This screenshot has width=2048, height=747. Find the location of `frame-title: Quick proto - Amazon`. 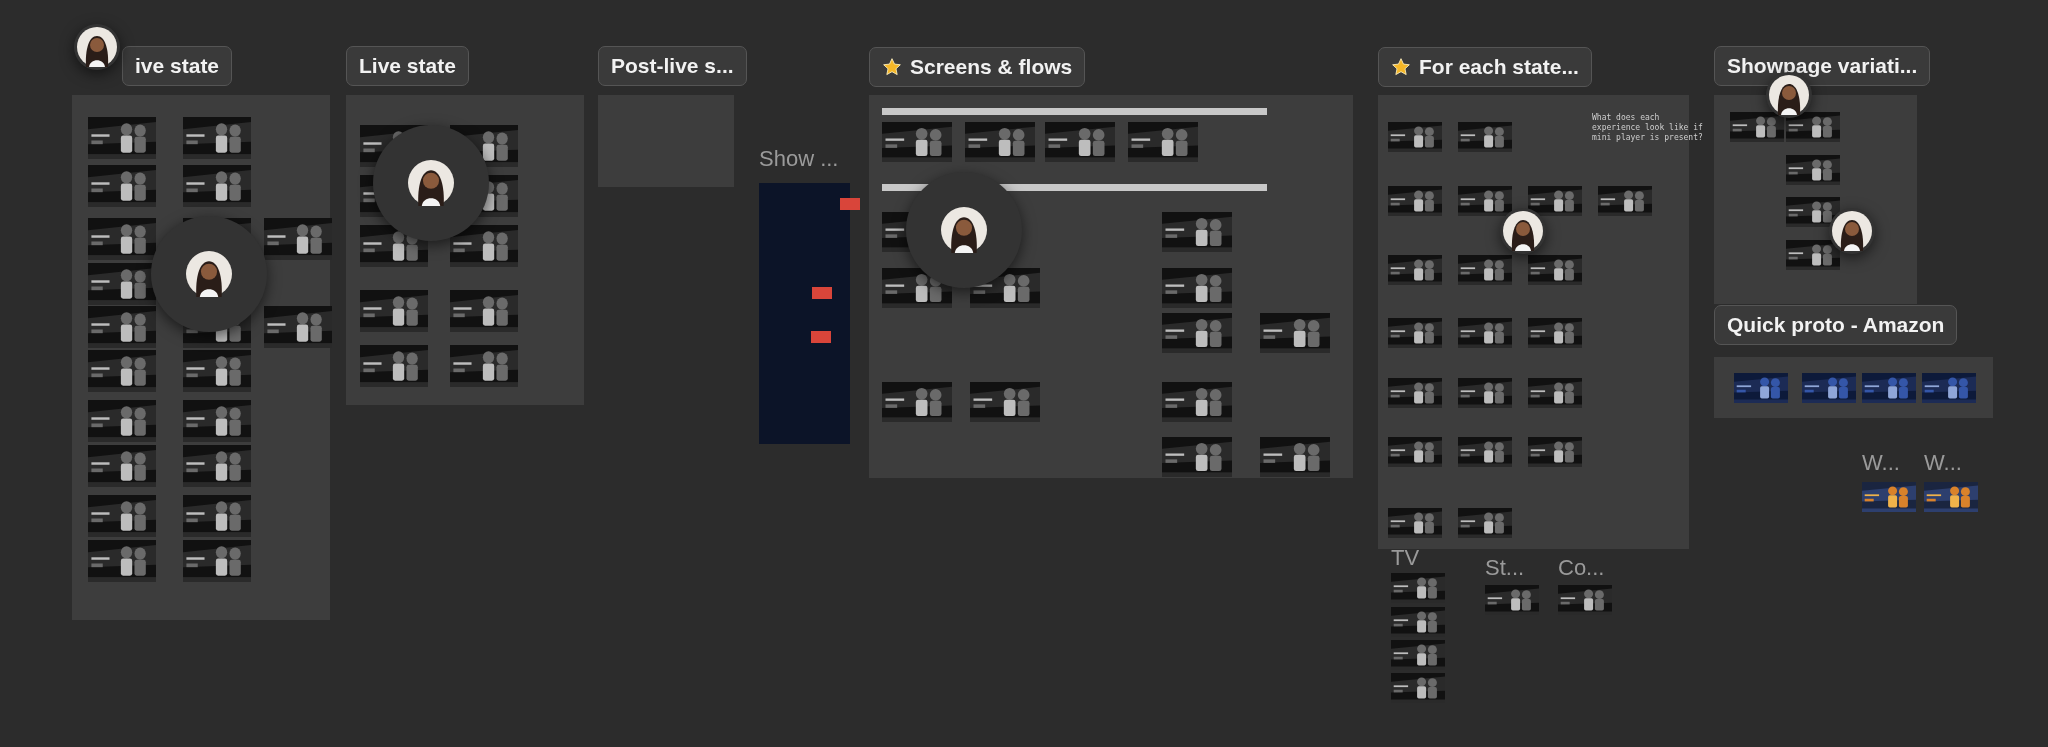

frame-title: Quick proto - Amazon is located at coordinates (1836, 325).